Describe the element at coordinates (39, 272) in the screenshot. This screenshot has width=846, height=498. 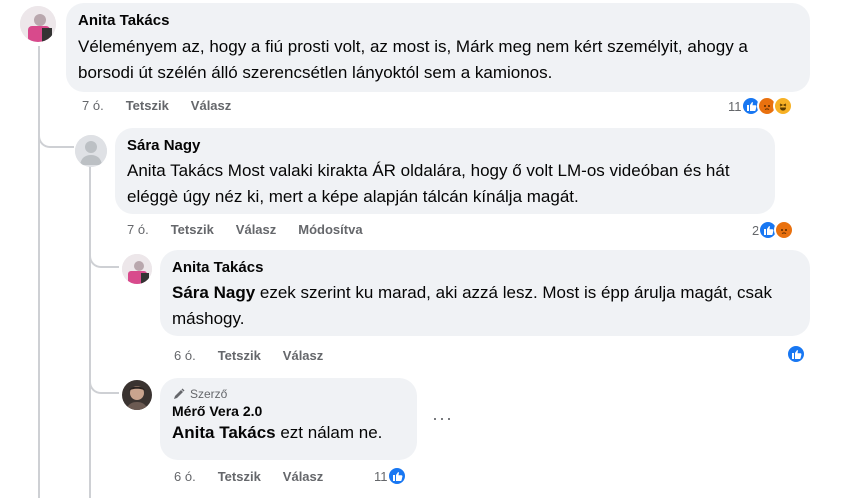
I see `thread-line-root` at that location.